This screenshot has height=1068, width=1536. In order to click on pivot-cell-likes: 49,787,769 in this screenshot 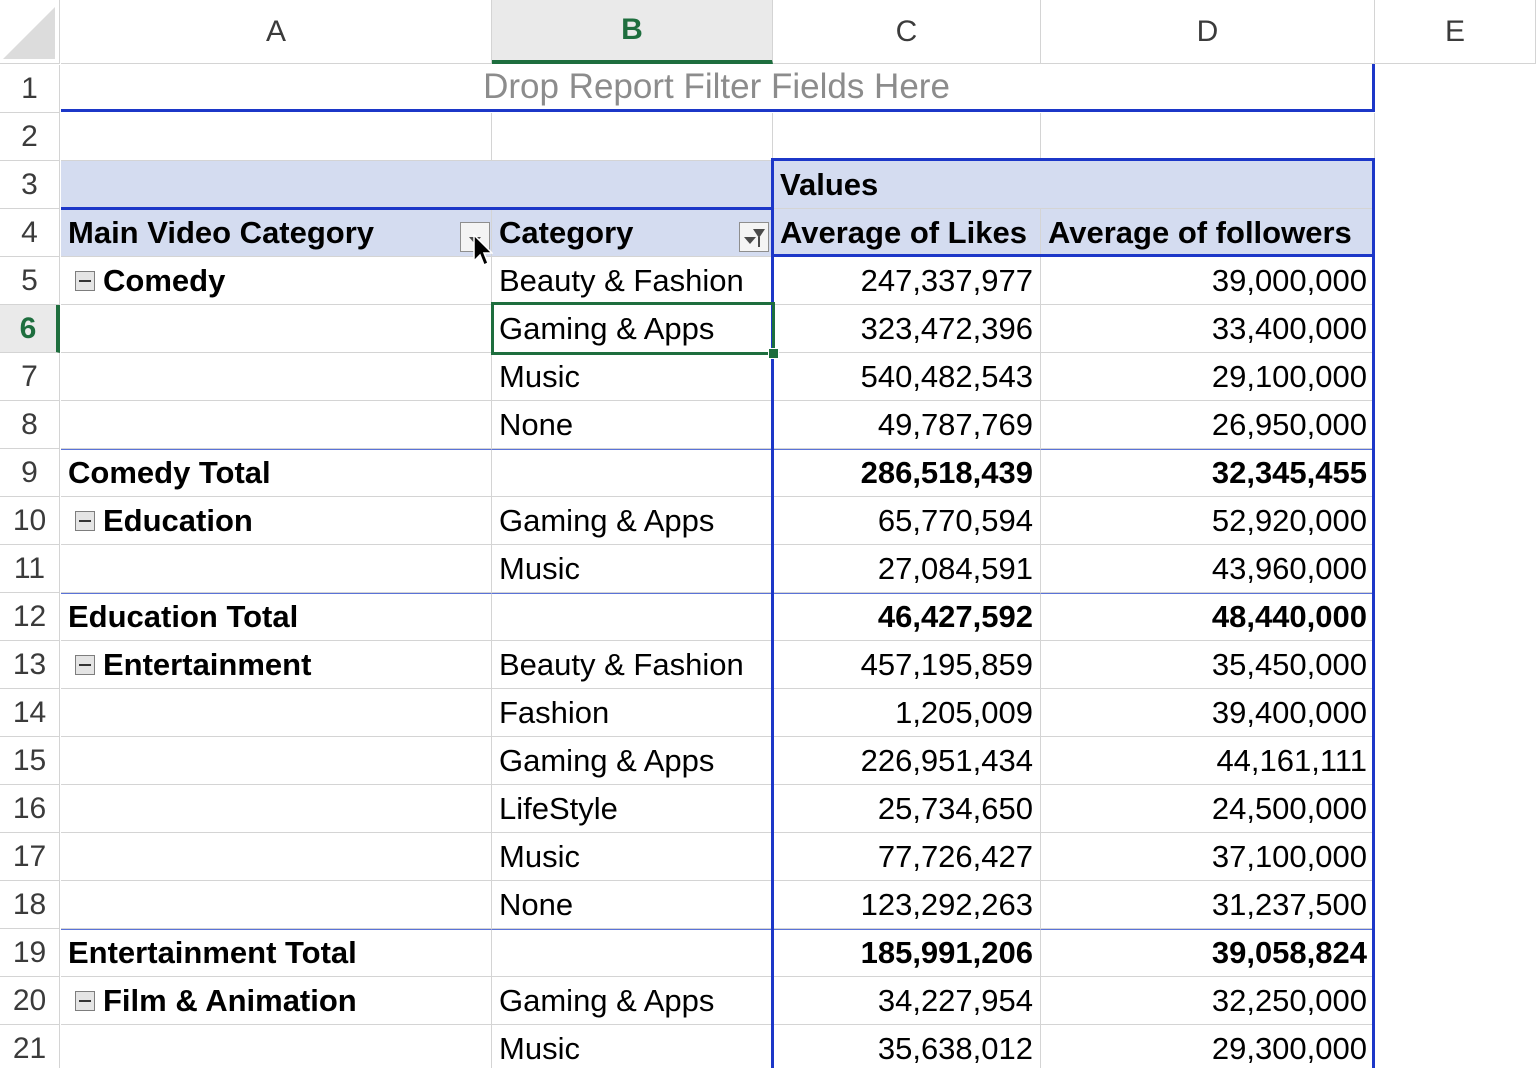, I will do `click(907, 425)`.